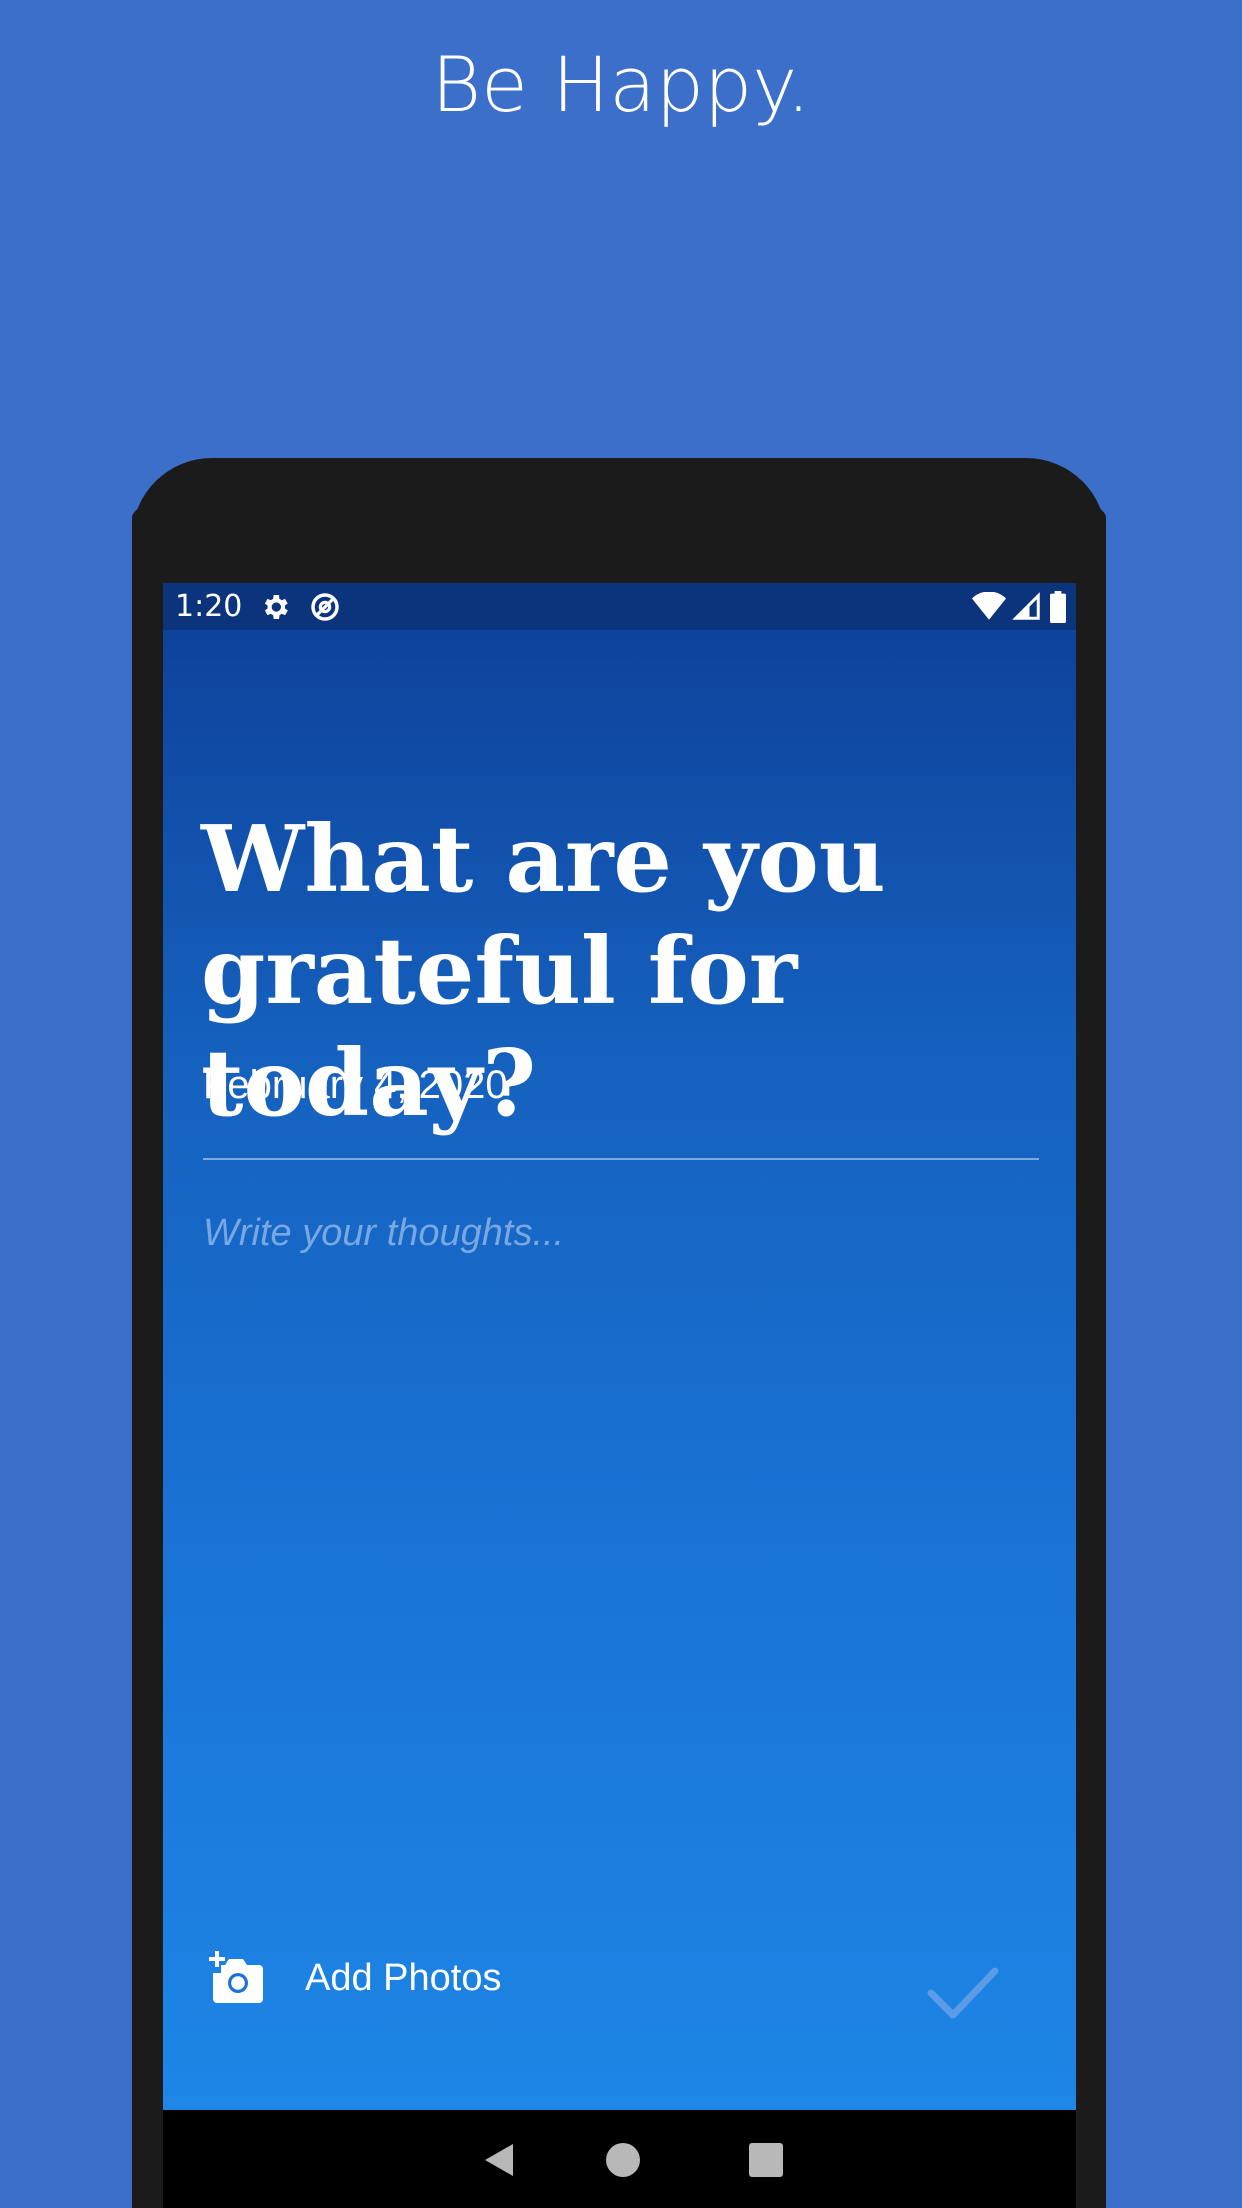 This screenshot has width=1242, height=2208. Describe the element at coordinates (325, 607) in the screenshot. I see `at-sign-icon` at that location.